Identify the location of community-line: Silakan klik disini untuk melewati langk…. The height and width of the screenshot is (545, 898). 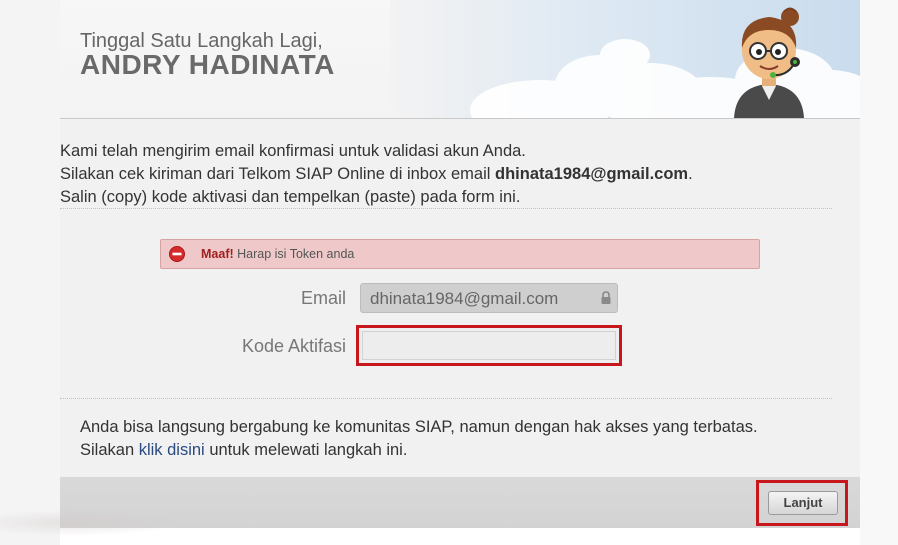
(460, 450).